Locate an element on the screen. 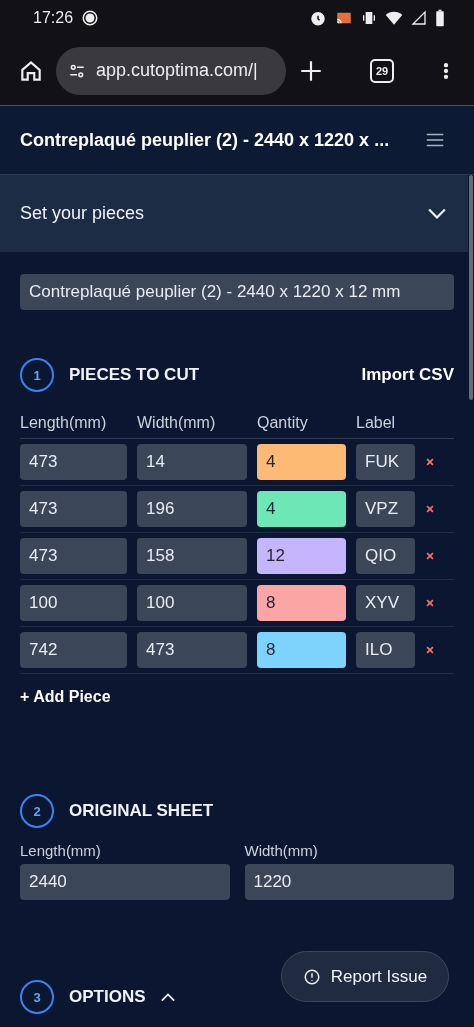  label-input: QIO is located at coordinates (385, 556).